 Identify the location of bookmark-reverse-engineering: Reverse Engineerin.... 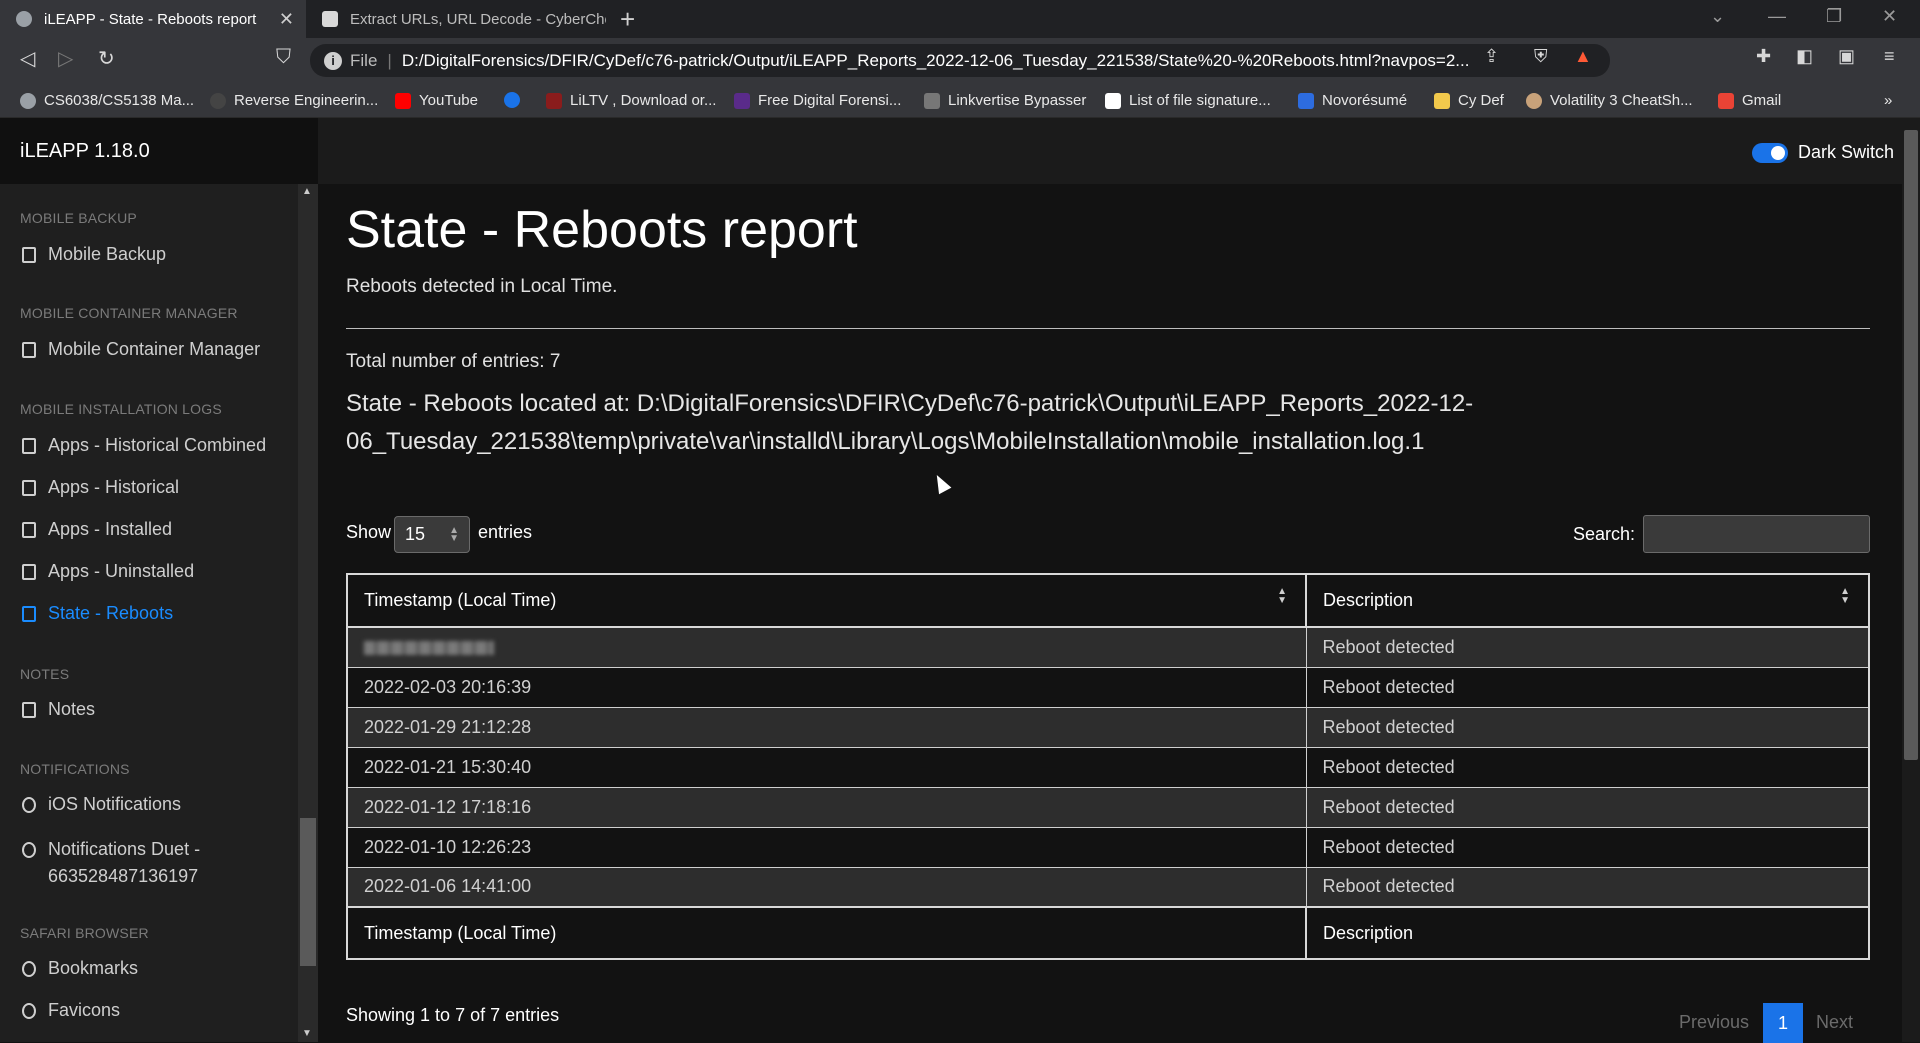
(294, 100).